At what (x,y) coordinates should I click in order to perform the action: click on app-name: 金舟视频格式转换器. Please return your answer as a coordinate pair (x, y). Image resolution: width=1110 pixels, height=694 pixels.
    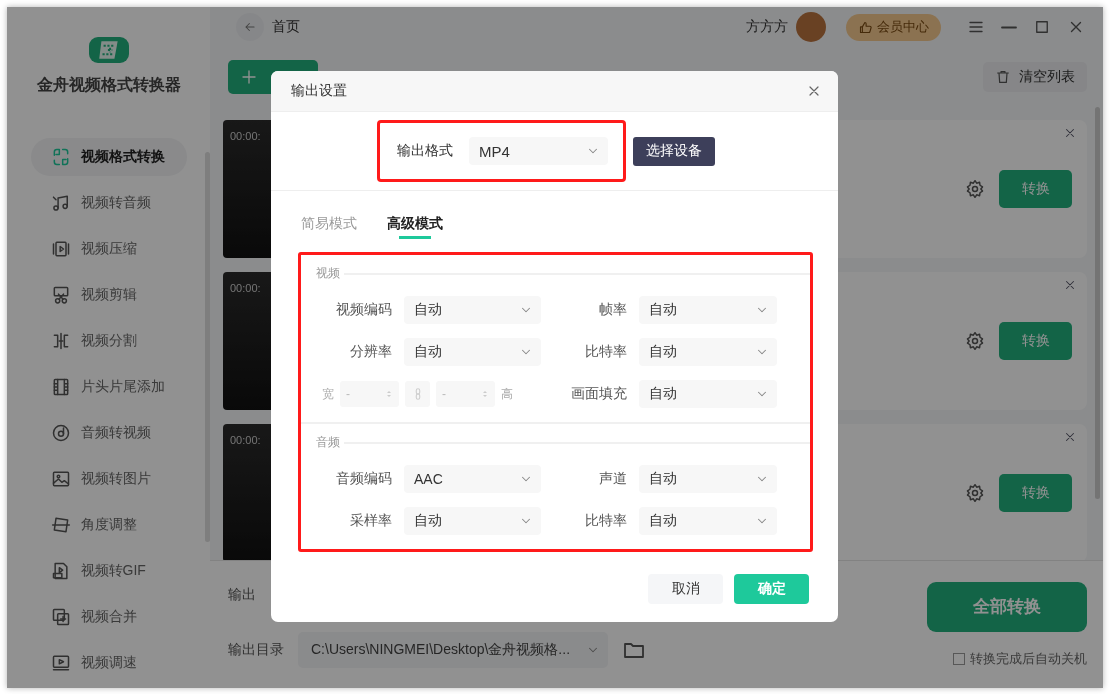
    Looking at the image, I should click on (108, 85).